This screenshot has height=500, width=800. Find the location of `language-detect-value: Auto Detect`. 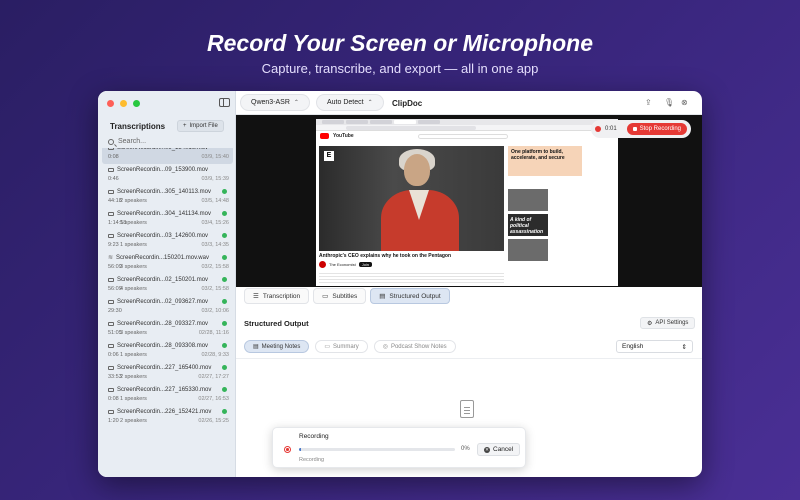

language-detect-value: Auto Detect is located at coordinates (345, 102).